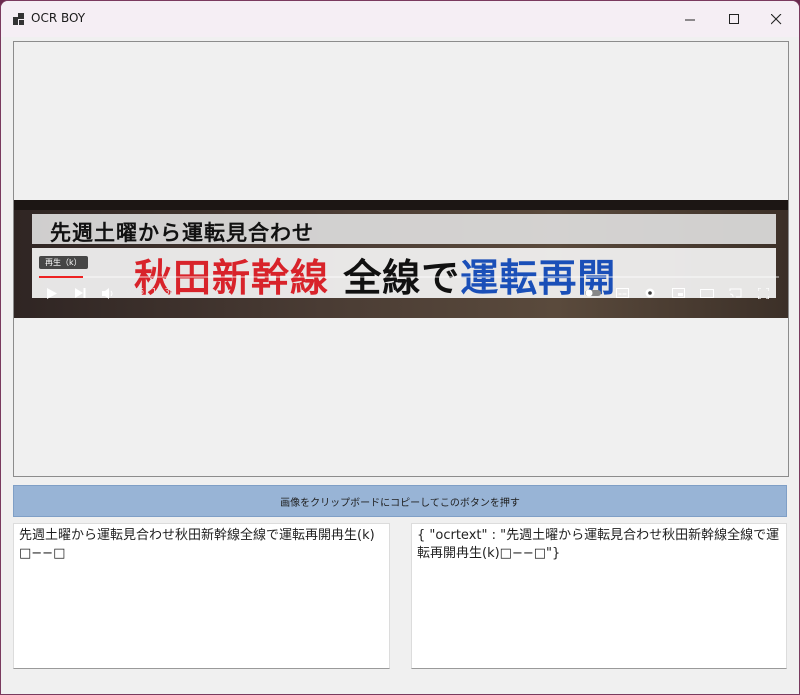 The width and height of the screenshot is (800, 695). I want to click on close-icon, so click(775, 18).